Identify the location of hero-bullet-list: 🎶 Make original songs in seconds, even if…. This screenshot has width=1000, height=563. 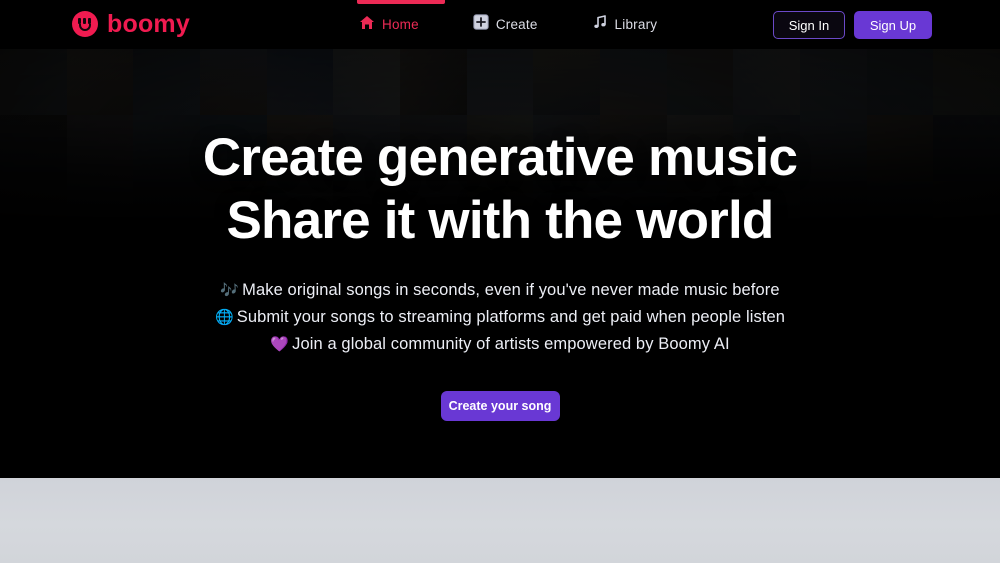
(500, 317).